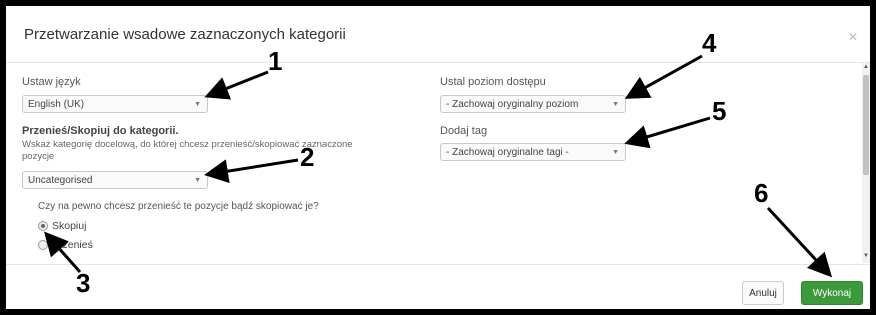  I want to click on annotation-number-3: 3, so click(83, 283).